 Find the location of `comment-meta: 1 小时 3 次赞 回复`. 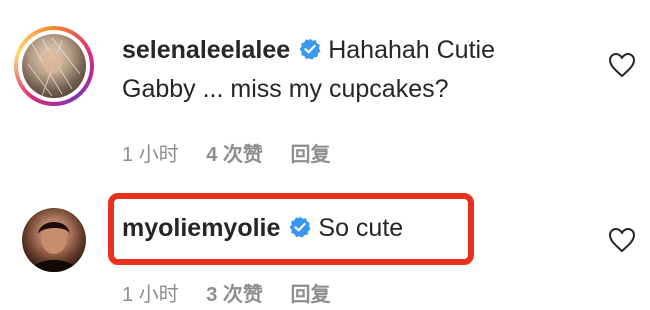

comment-meta: 1 小时 3 次赞 回复 is located at coordinates (226, 292).